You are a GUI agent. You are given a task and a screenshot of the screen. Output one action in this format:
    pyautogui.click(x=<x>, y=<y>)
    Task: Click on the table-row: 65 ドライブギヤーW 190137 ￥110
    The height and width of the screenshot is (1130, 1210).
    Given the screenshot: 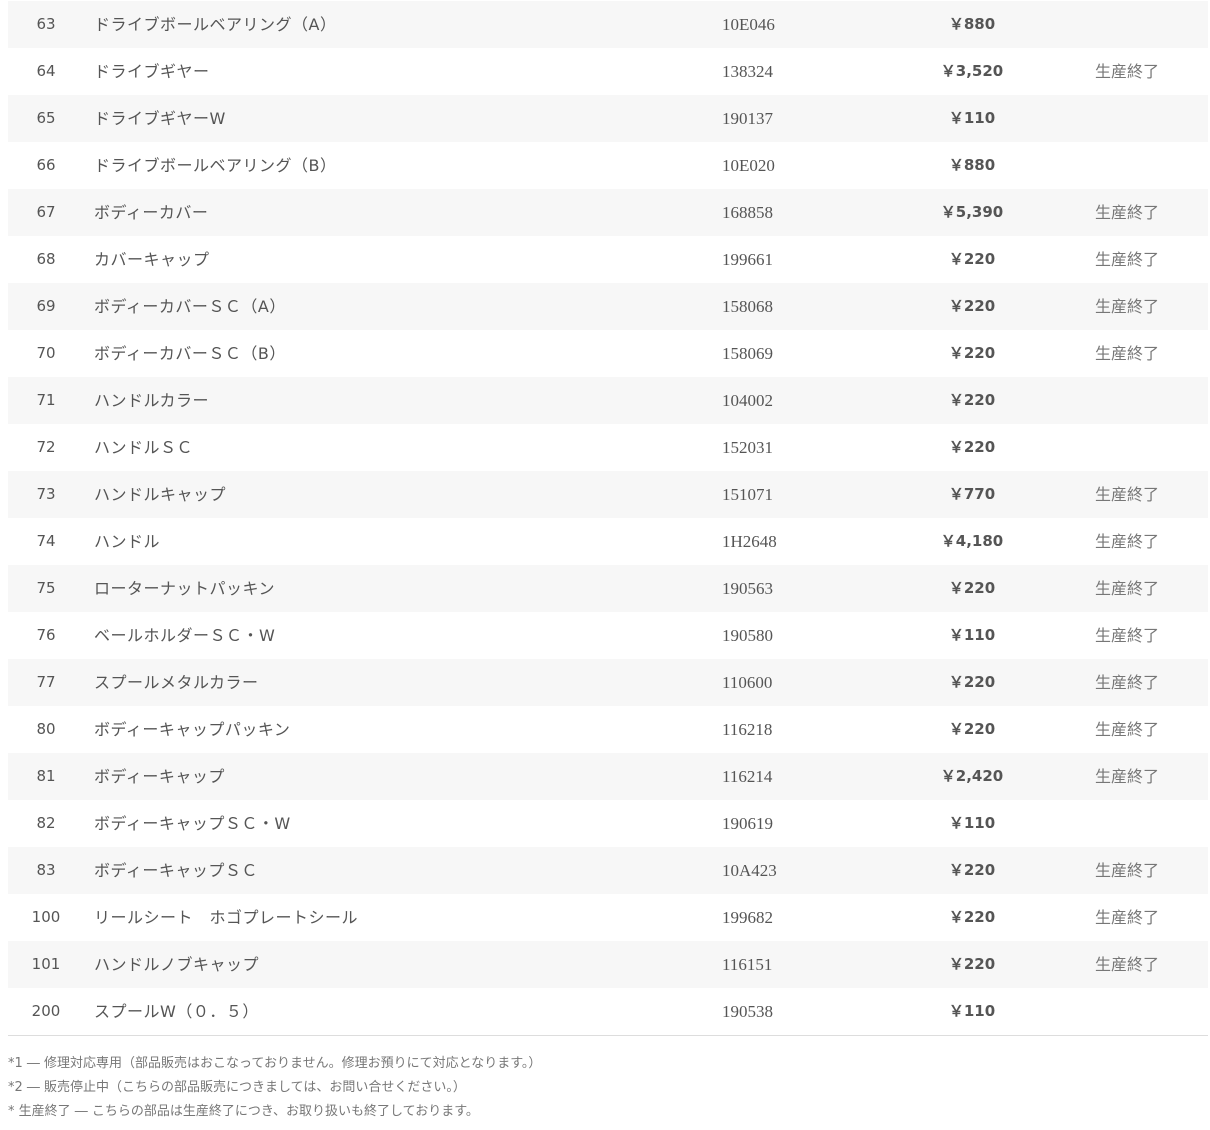 What is the action you would take?
    pyautogui.click(x=608, y=118)
    